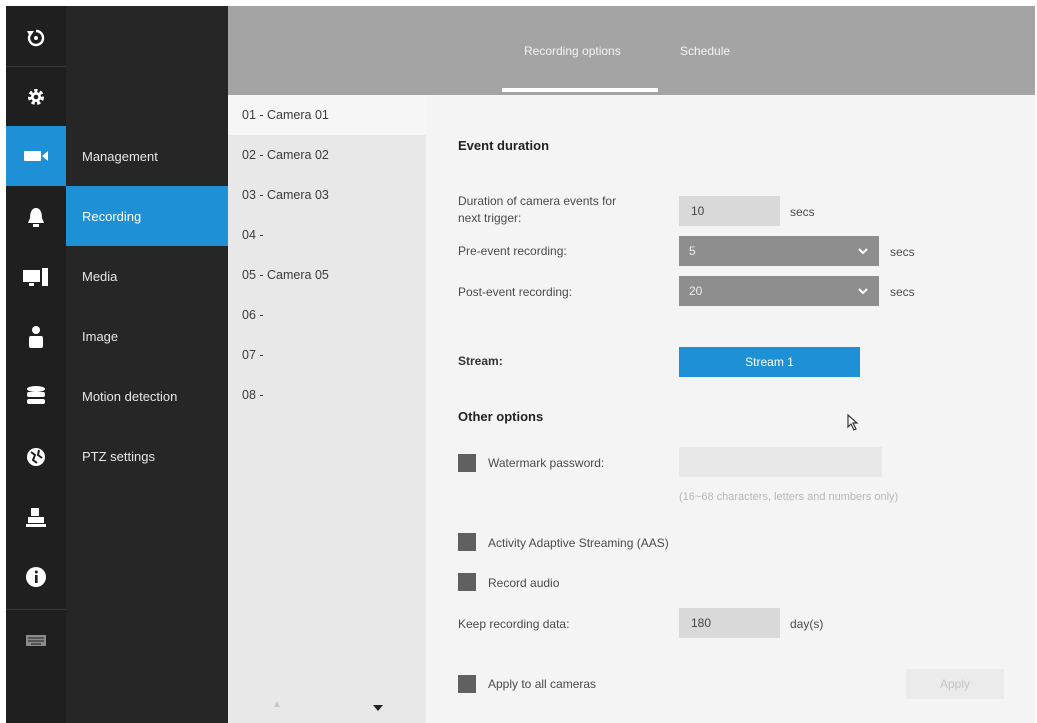  What do you see at coordinates (696, 291) in the screenshot?
I see `post-event-value: 20` at bounding box center [696, 291].